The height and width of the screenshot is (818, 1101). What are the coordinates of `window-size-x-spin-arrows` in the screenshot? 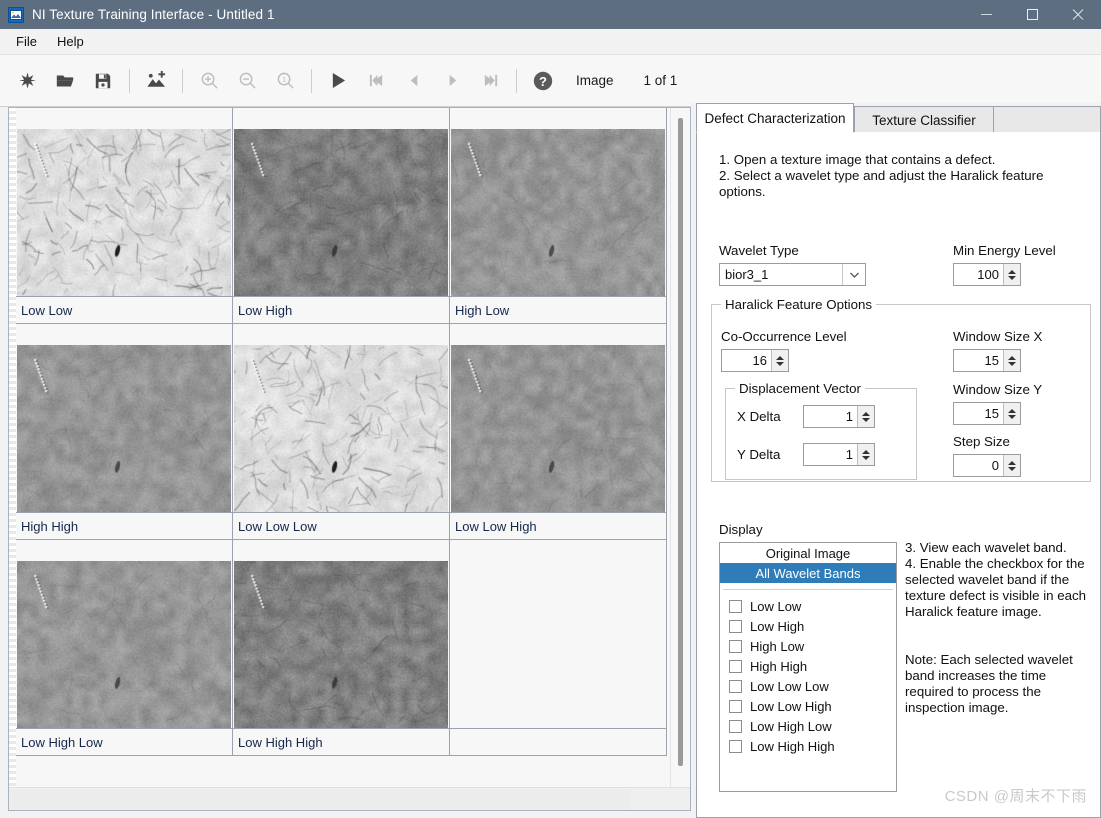 It's located at (1011, 360).